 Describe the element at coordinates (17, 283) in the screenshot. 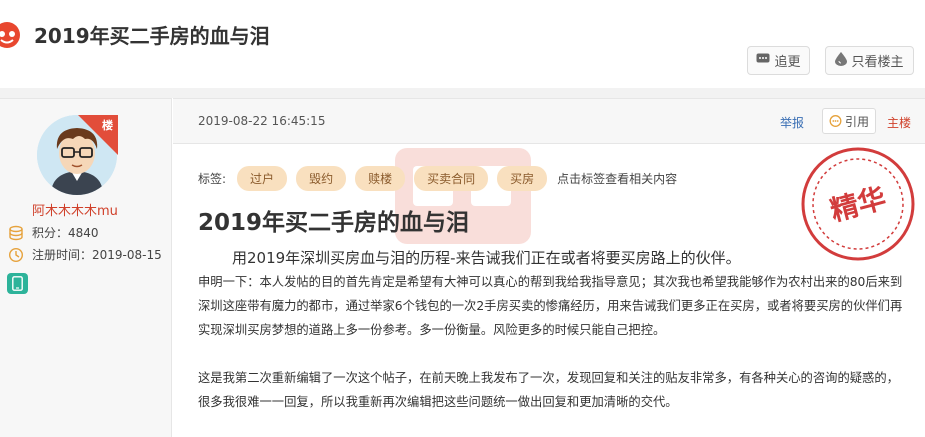

I see `mobile-phone-icon` at that location.